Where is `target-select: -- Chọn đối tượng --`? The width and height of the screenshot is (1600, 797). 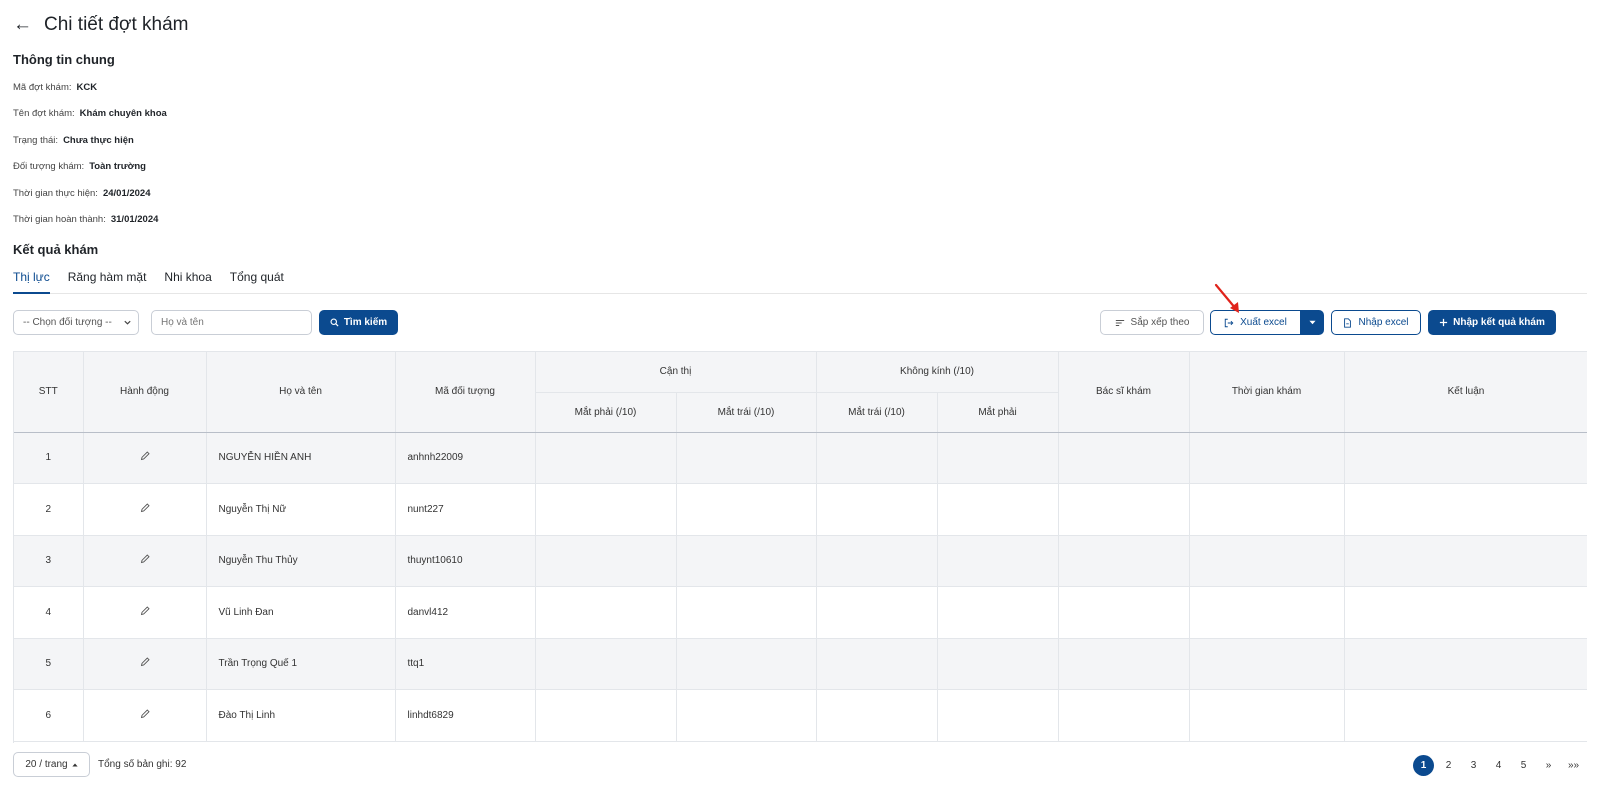
target-select: -- Chọn đối tượng -- is located at coordinates (76, 322).